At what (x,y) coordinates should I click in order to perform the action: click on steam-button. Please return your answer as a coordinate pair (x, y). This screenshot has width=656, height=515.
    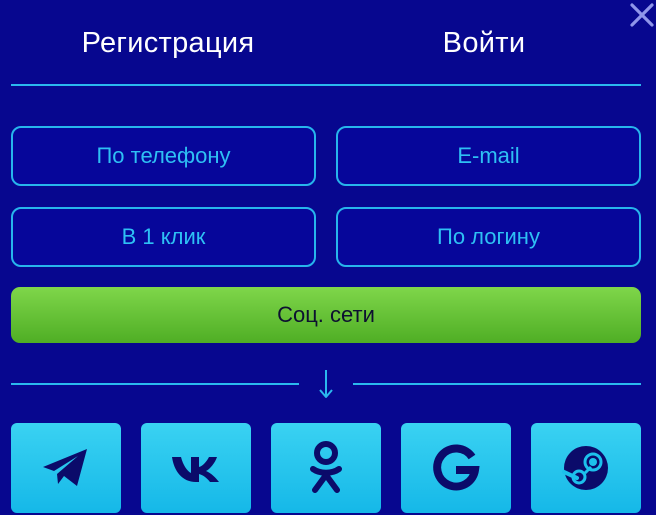
    Looking at the image, I should click on (586, 468).